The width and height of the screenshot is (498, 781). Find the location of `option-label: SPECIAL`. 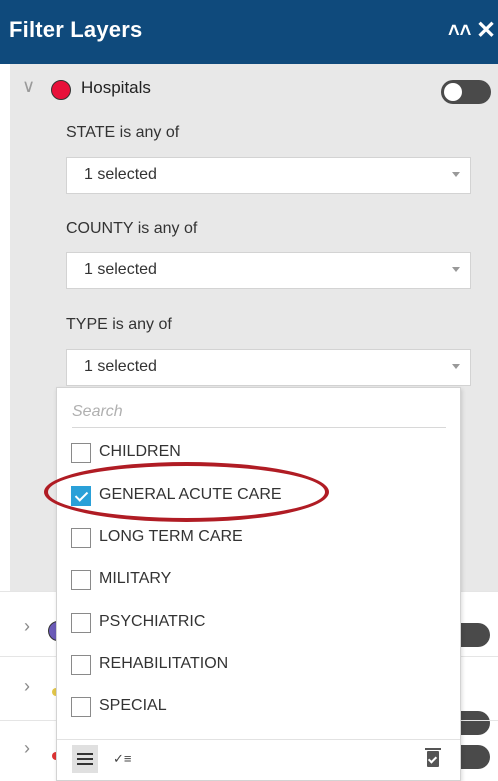

option-label: SPECIAL is located at coordinates (133, 705).